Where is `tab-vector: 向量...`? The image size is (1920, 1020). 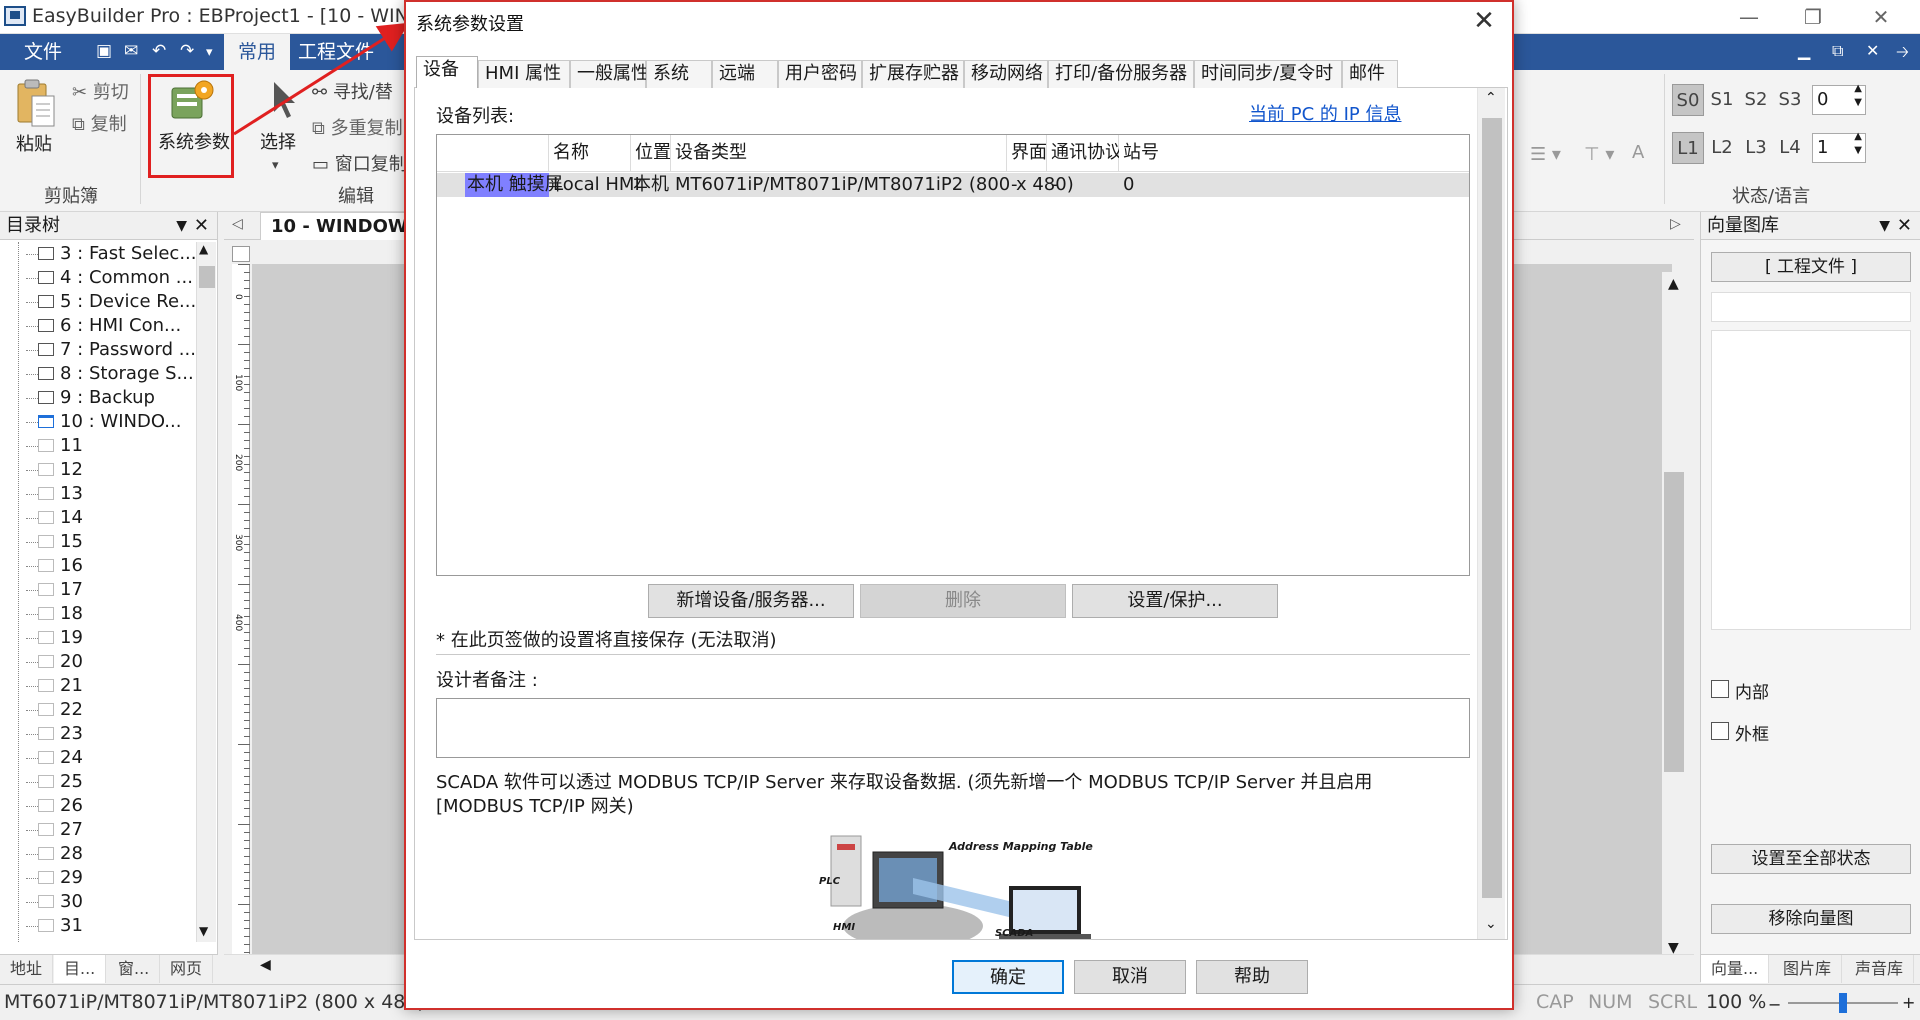
tab-vector: 向量... is located at coordinates (1735, 969).